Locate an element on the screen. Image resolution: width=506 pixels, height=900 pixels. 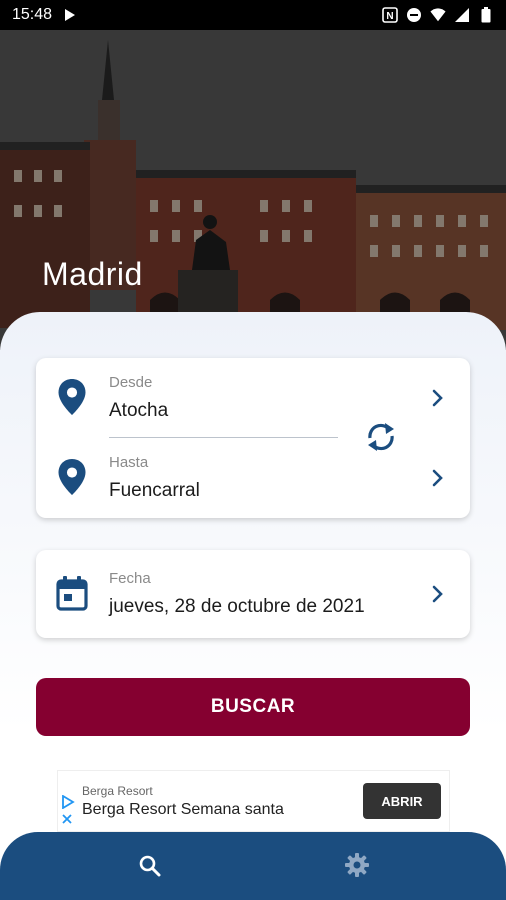
status-time: 15:48 is located at coordinates (32, 14).